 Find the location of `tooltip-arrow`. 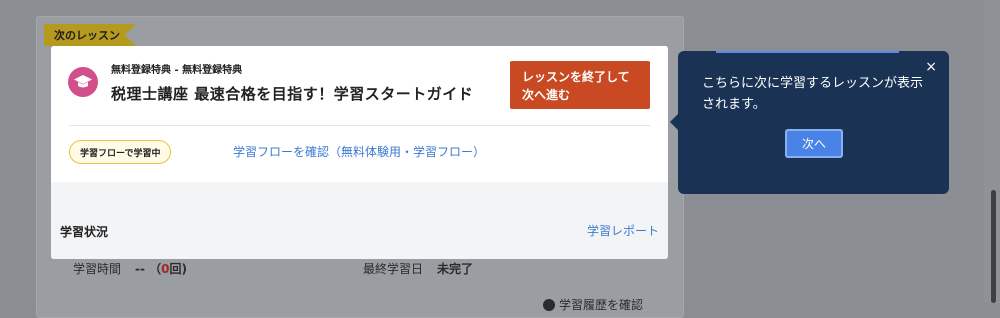

tooltip-arrow is located at coordinates (674, 122).